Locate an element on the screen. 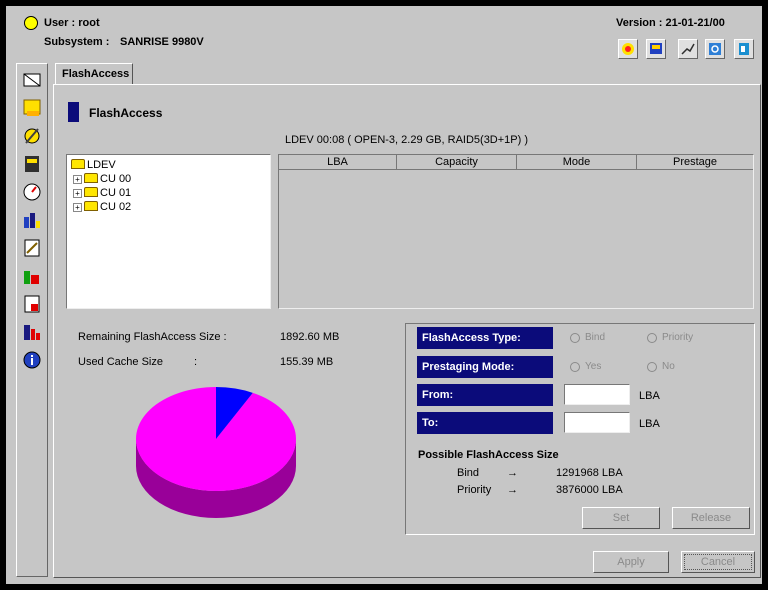 The image size is (768, 590). possible-priority-name: Priority is located at coordinates (474, 490).